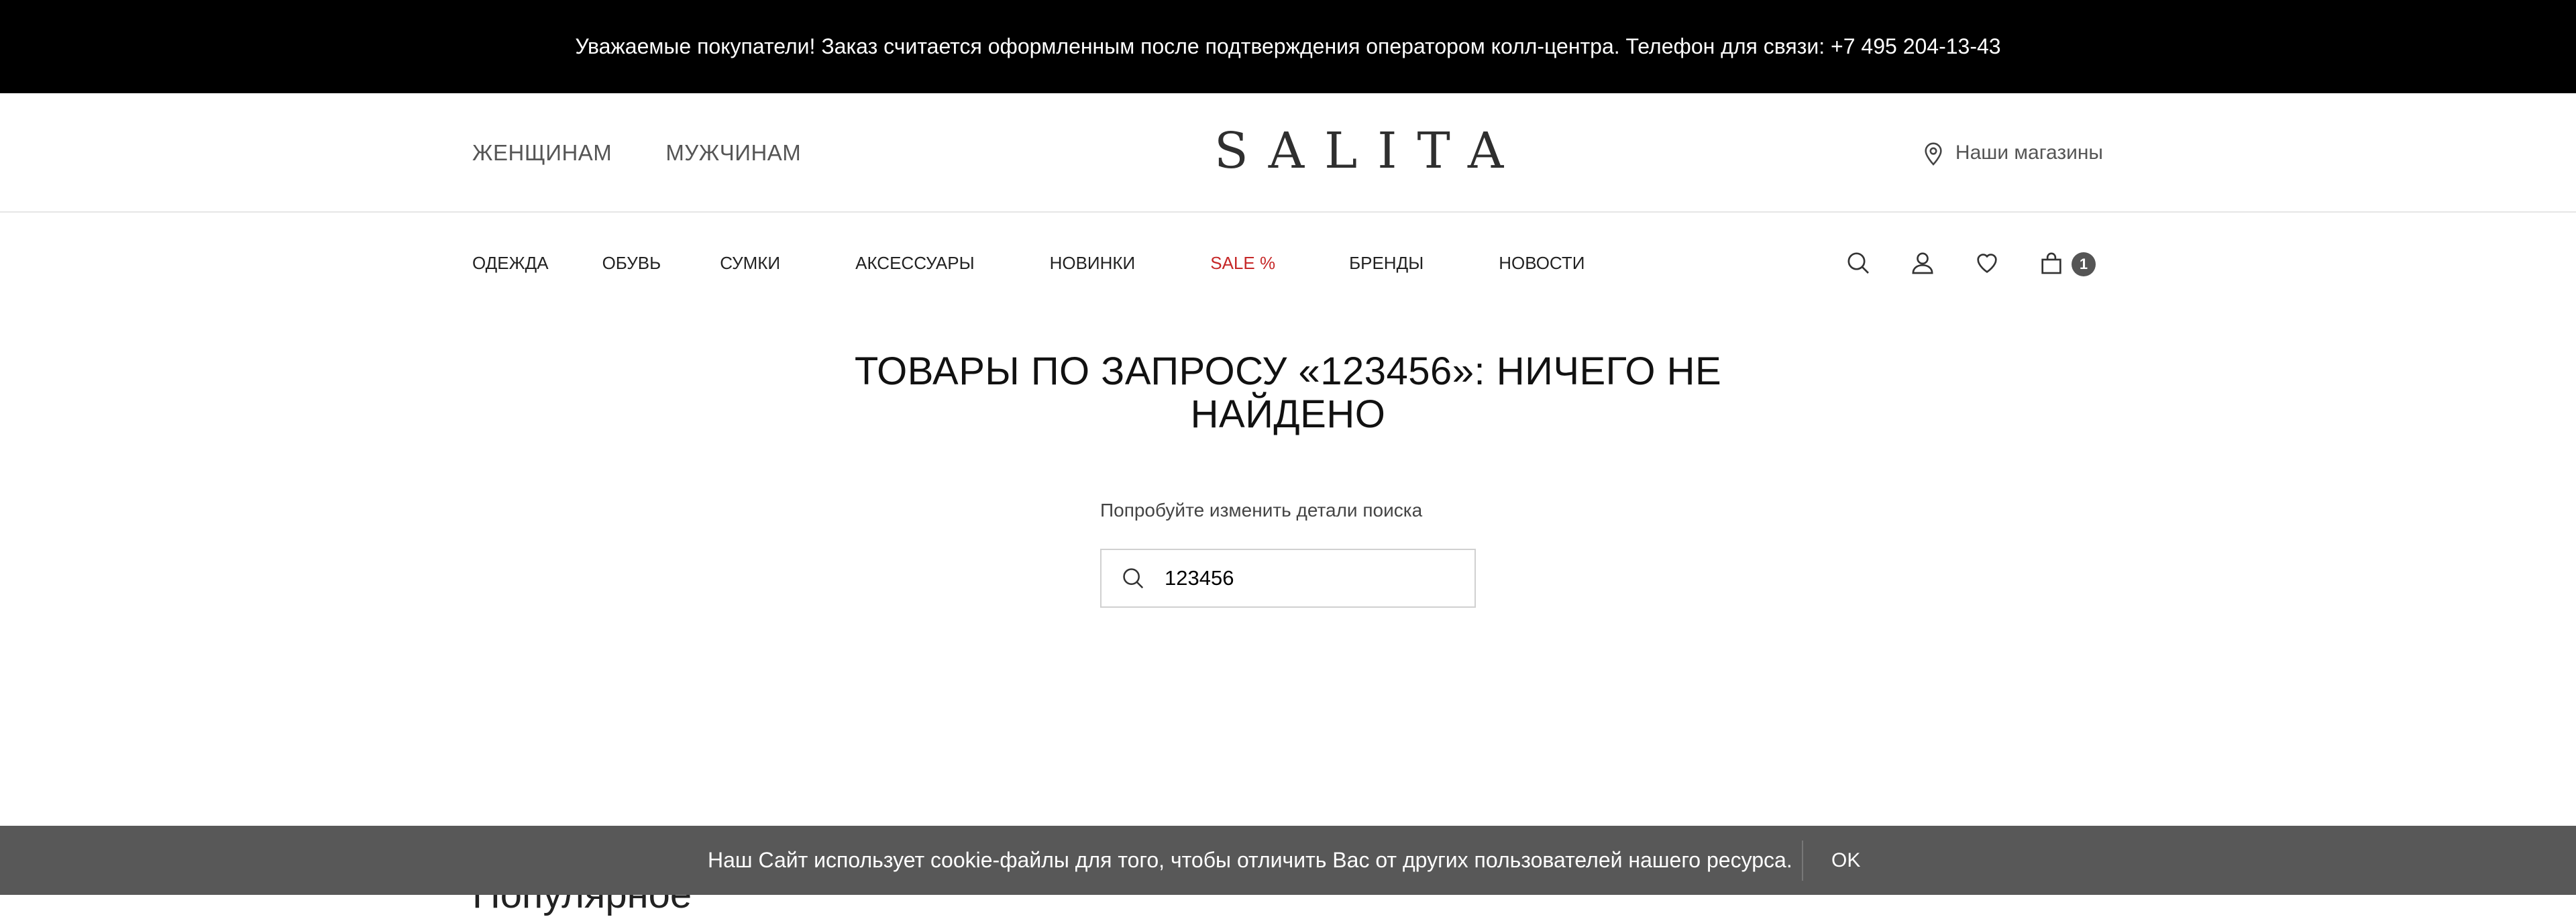 The height and width of the screenshot is (917, 2576). I want to click on category-brands: БРЕНДЫ, so click(1386, 263).